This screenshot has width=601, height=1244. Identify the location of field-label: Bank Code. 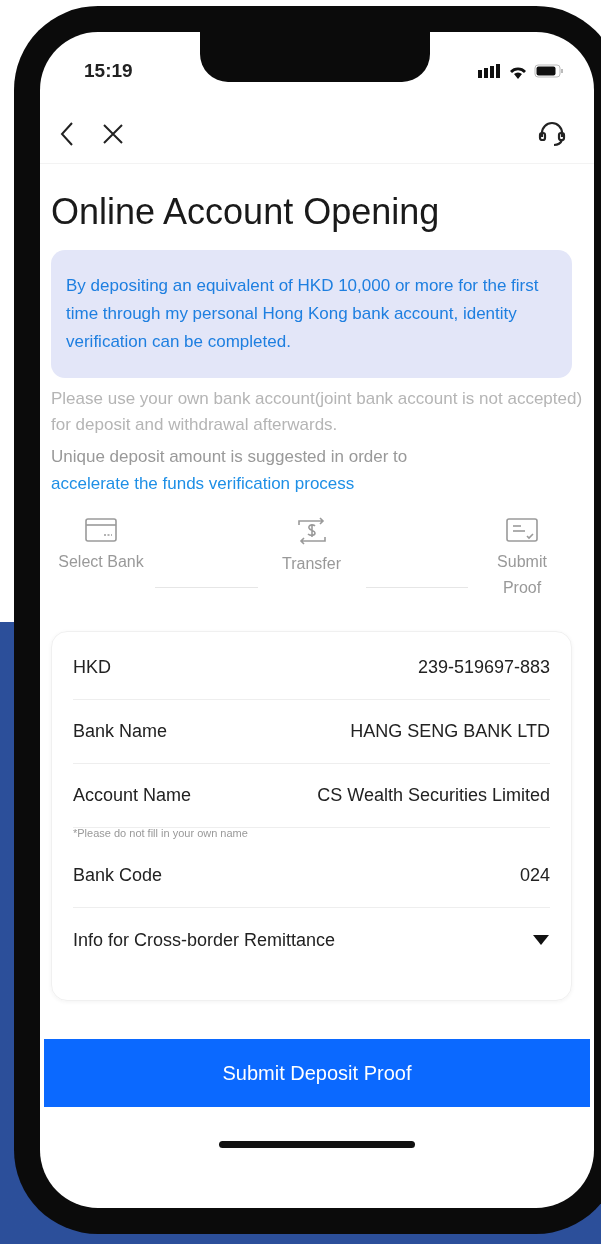
(118, 875).